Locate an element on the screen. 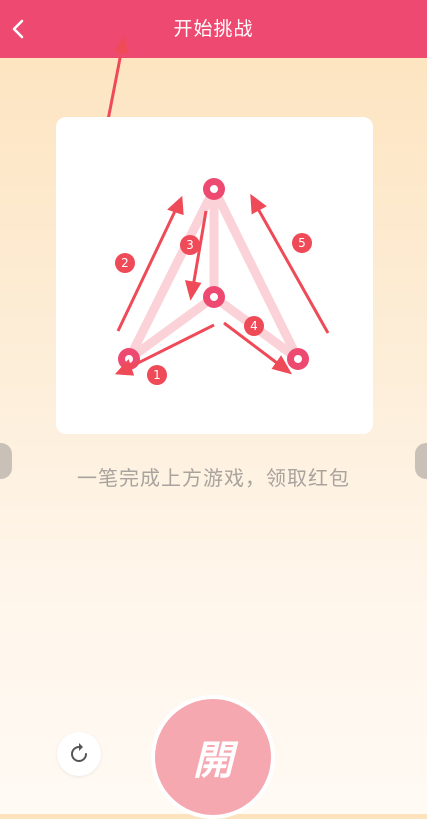 This screenshot has height=819, width=427. step-badge-label: 1 is located at coordinates (157, 375).